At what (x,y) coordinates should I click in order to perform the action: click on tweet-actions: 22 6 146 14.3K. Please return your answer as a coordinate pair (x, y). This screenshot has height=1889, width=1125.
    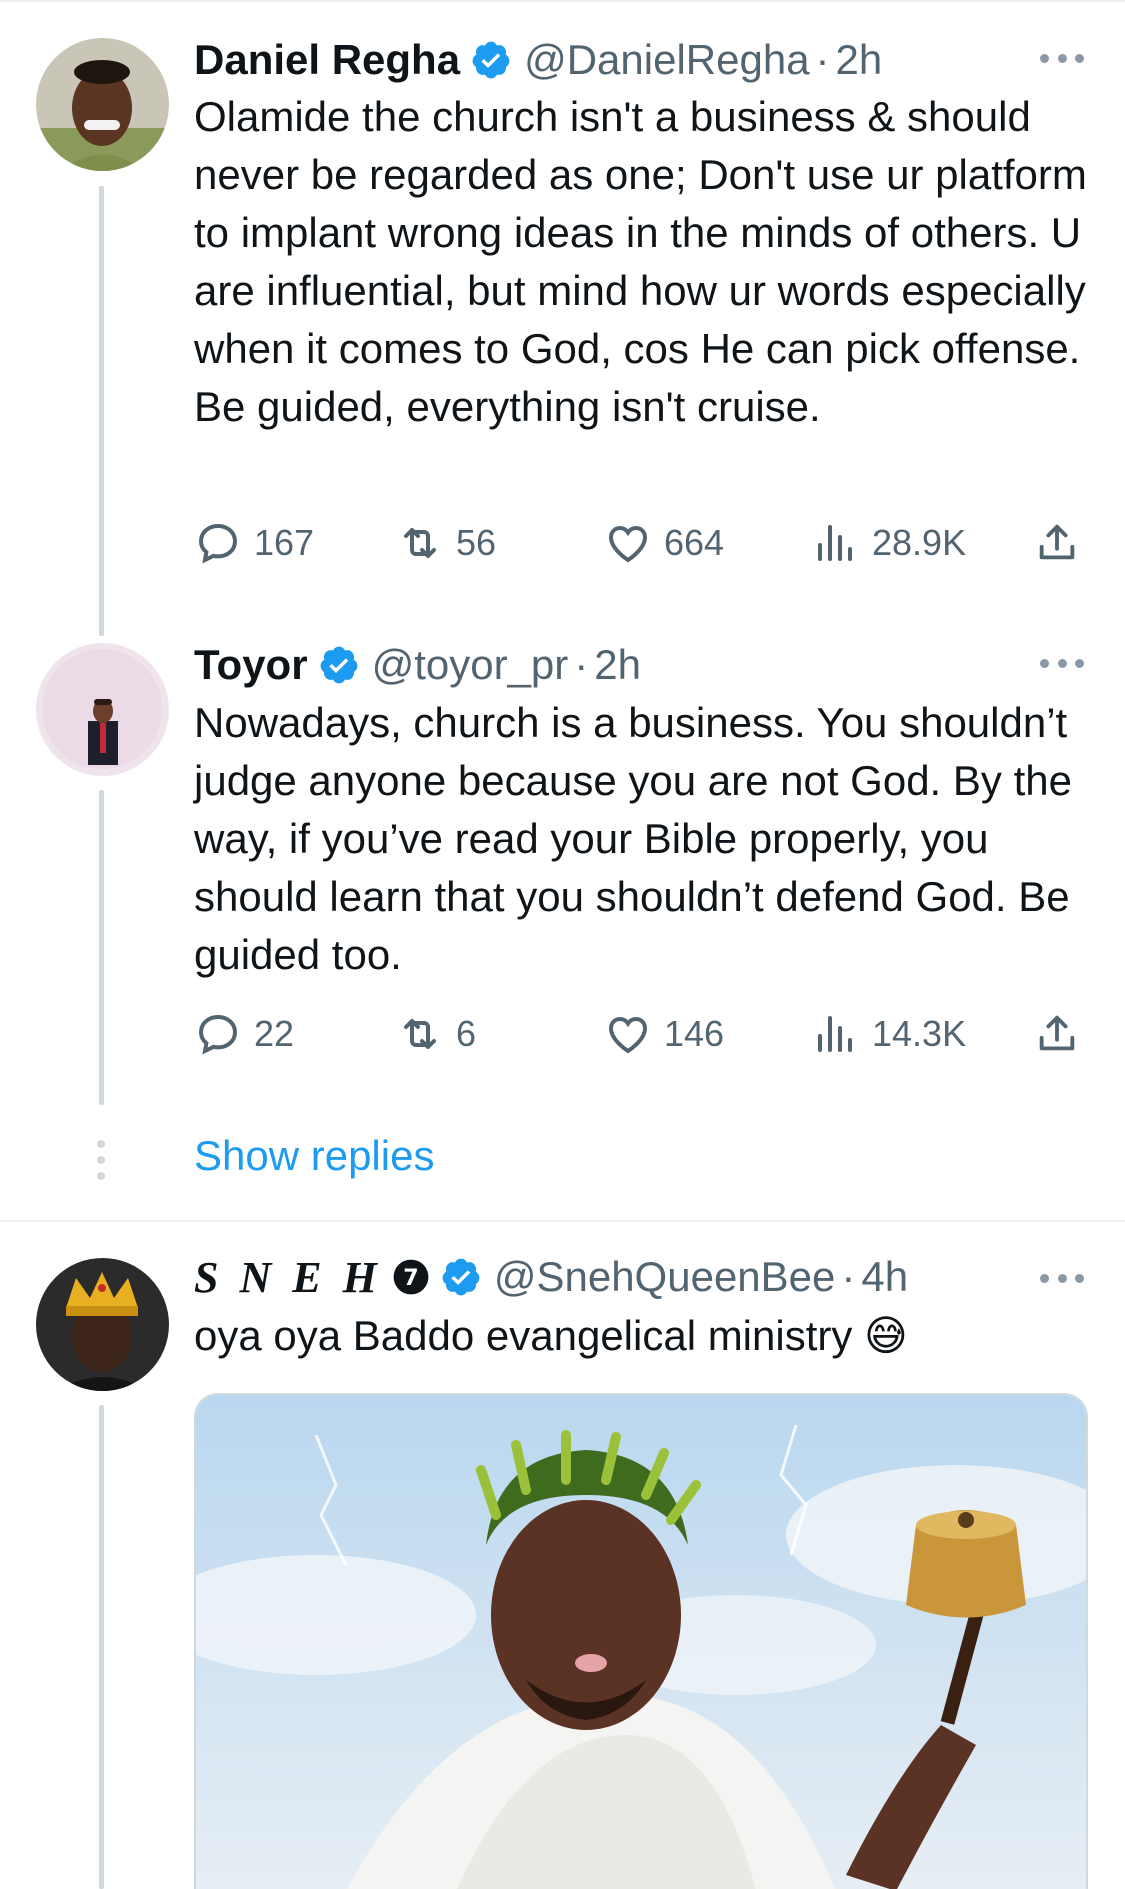
    Looking at the image, I should click on (644, 1034).